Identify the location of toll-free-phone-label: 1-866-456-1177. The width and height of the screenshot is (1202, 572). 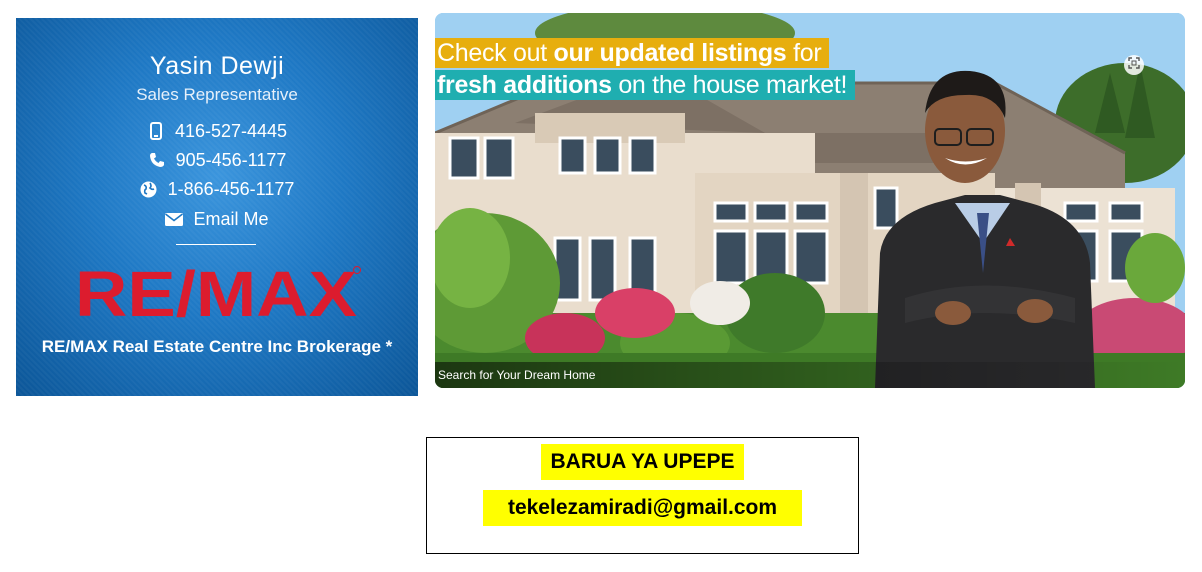
(231, 188).